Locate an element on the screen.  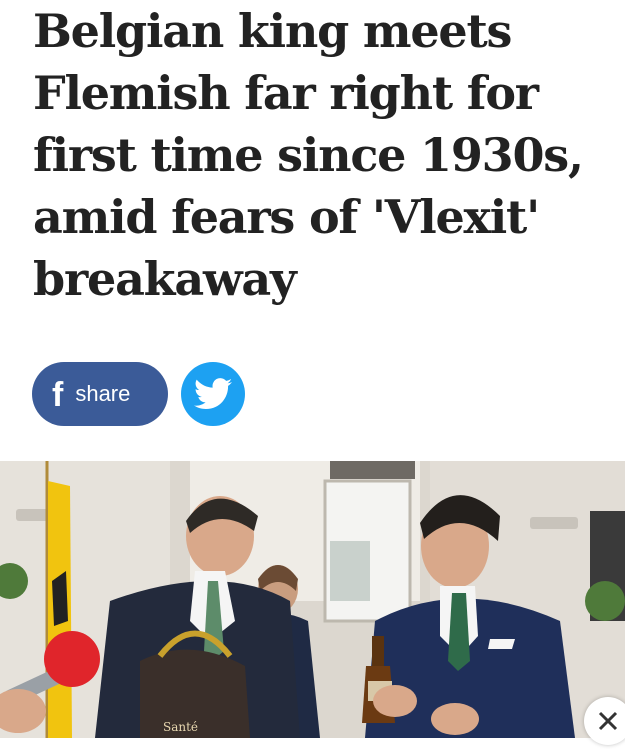
headline-line: breakaway is located at coordinates (165, 279).